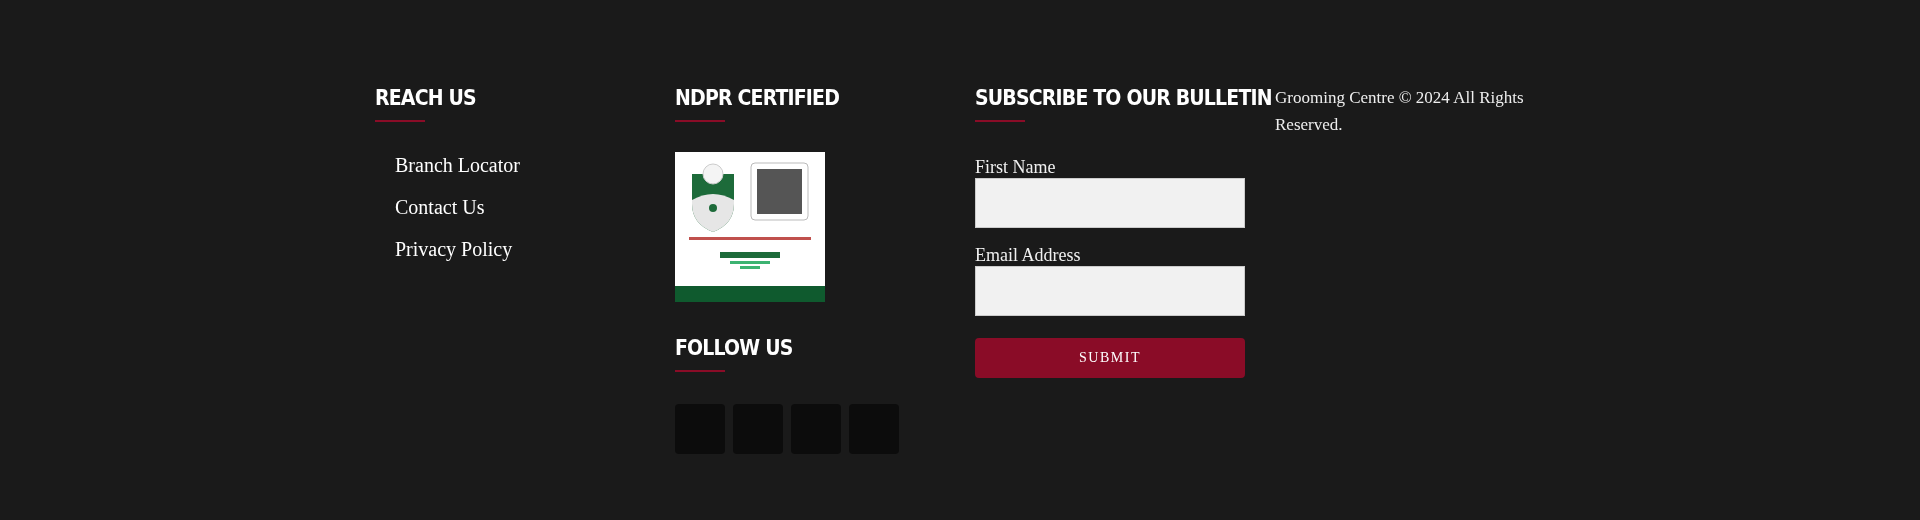 The height and width of the screenshot is (520, 1920). Describe the element at coordinates (734, 348) in the screenshot. I see `section-heading: FOLLOW US` at that location.